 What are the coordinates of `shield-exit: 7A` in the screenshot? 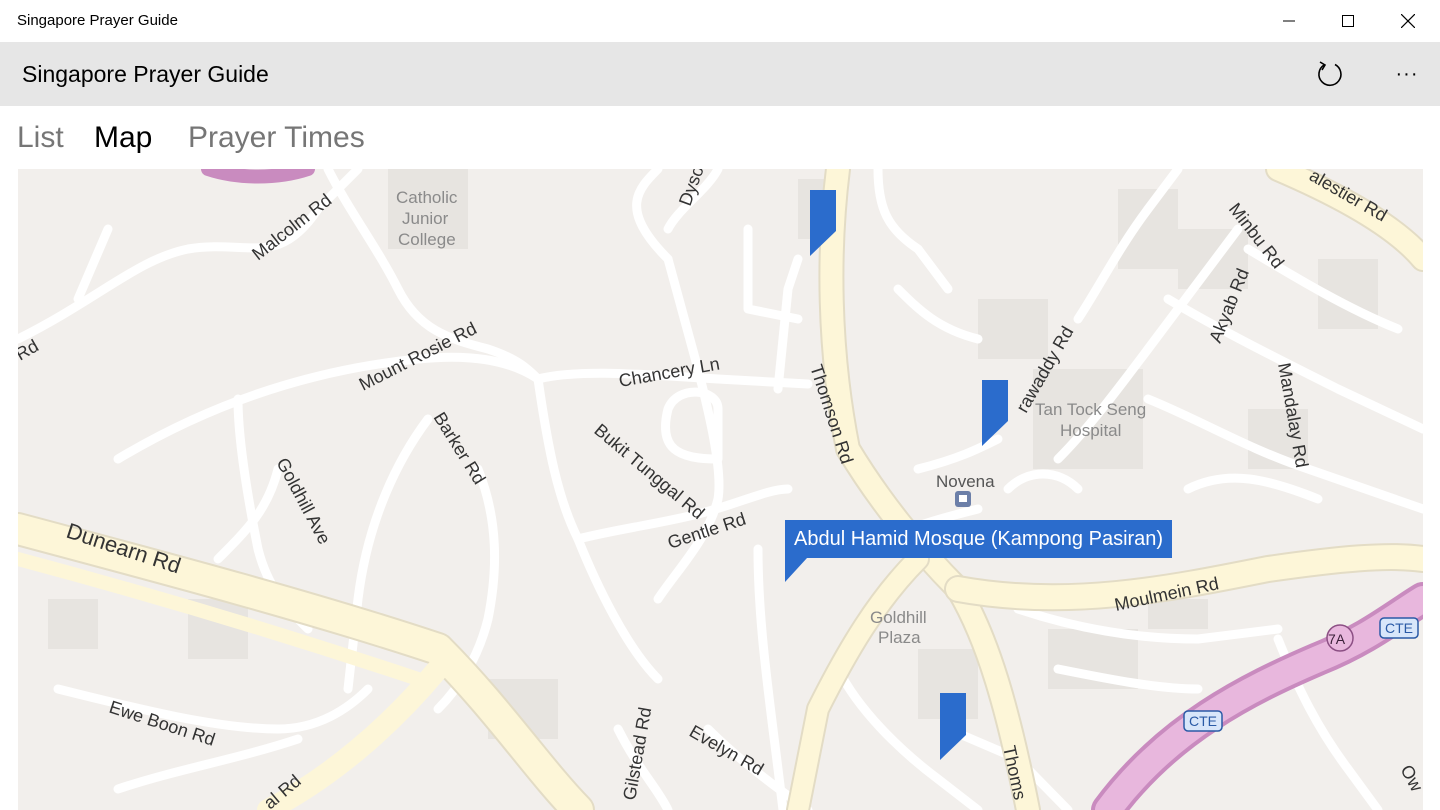 It's located at (1337, 639).